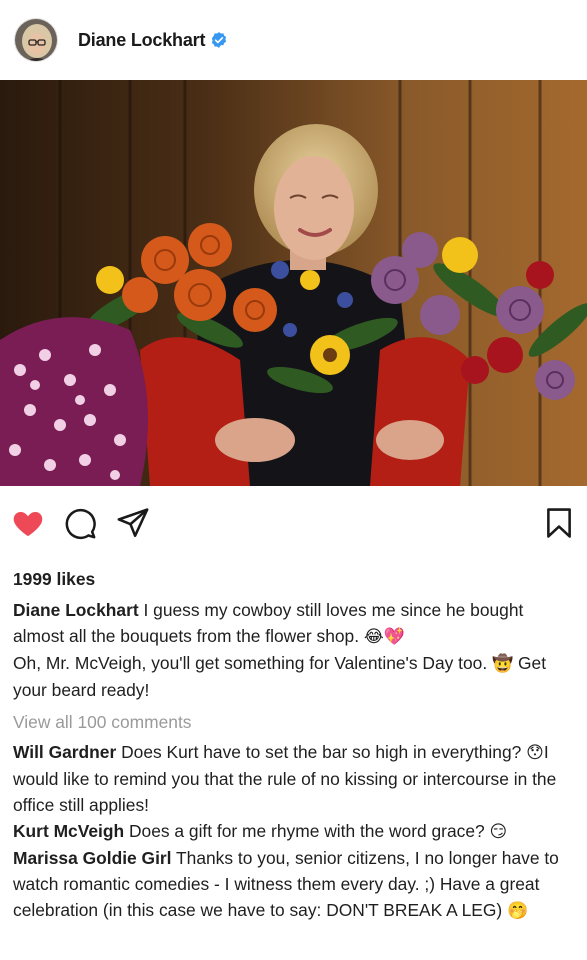 The width and height of the screenshot is (587, 960). I want to click on bookmark-button, so click(559, 523).